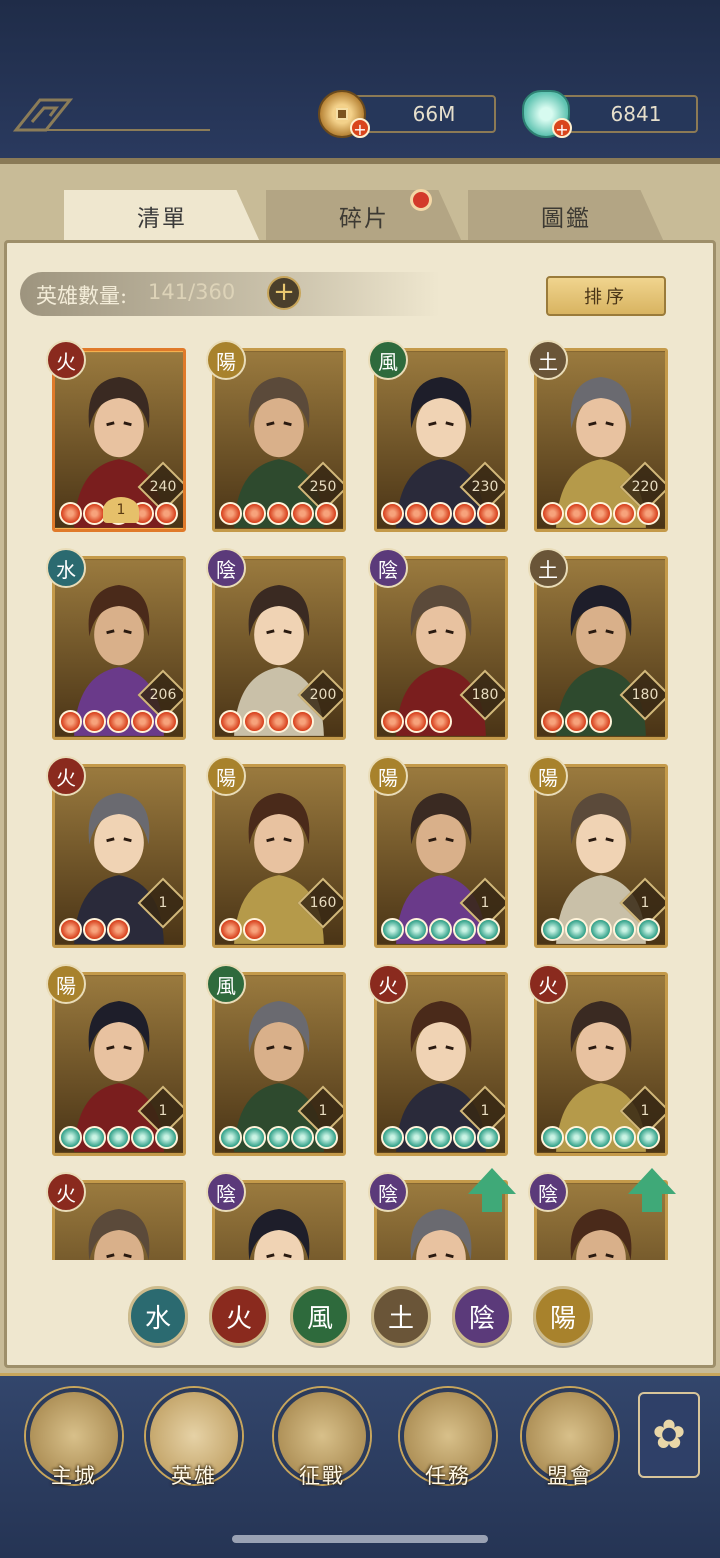  Describe the element at coordinates (320, 1316) in the screenshot. I see `filter-wind-button: 風` at that location.